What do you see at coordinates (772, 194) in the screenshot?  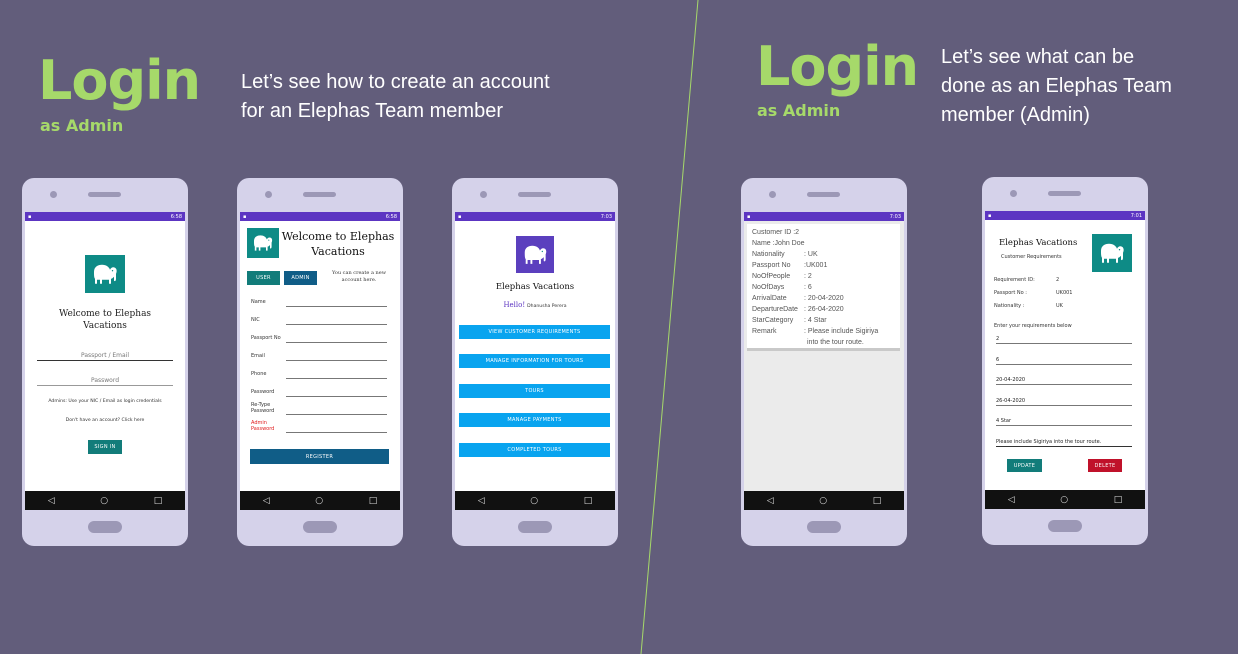 I see `camera` at bounding box center [772, 194].